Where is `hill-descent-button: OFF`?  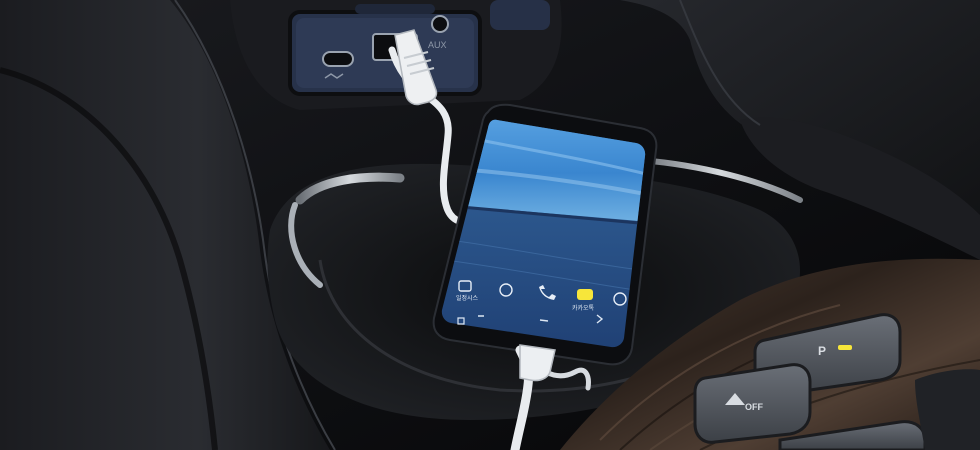
hill-descent-button: OFF is located at coordinates (752, 403).